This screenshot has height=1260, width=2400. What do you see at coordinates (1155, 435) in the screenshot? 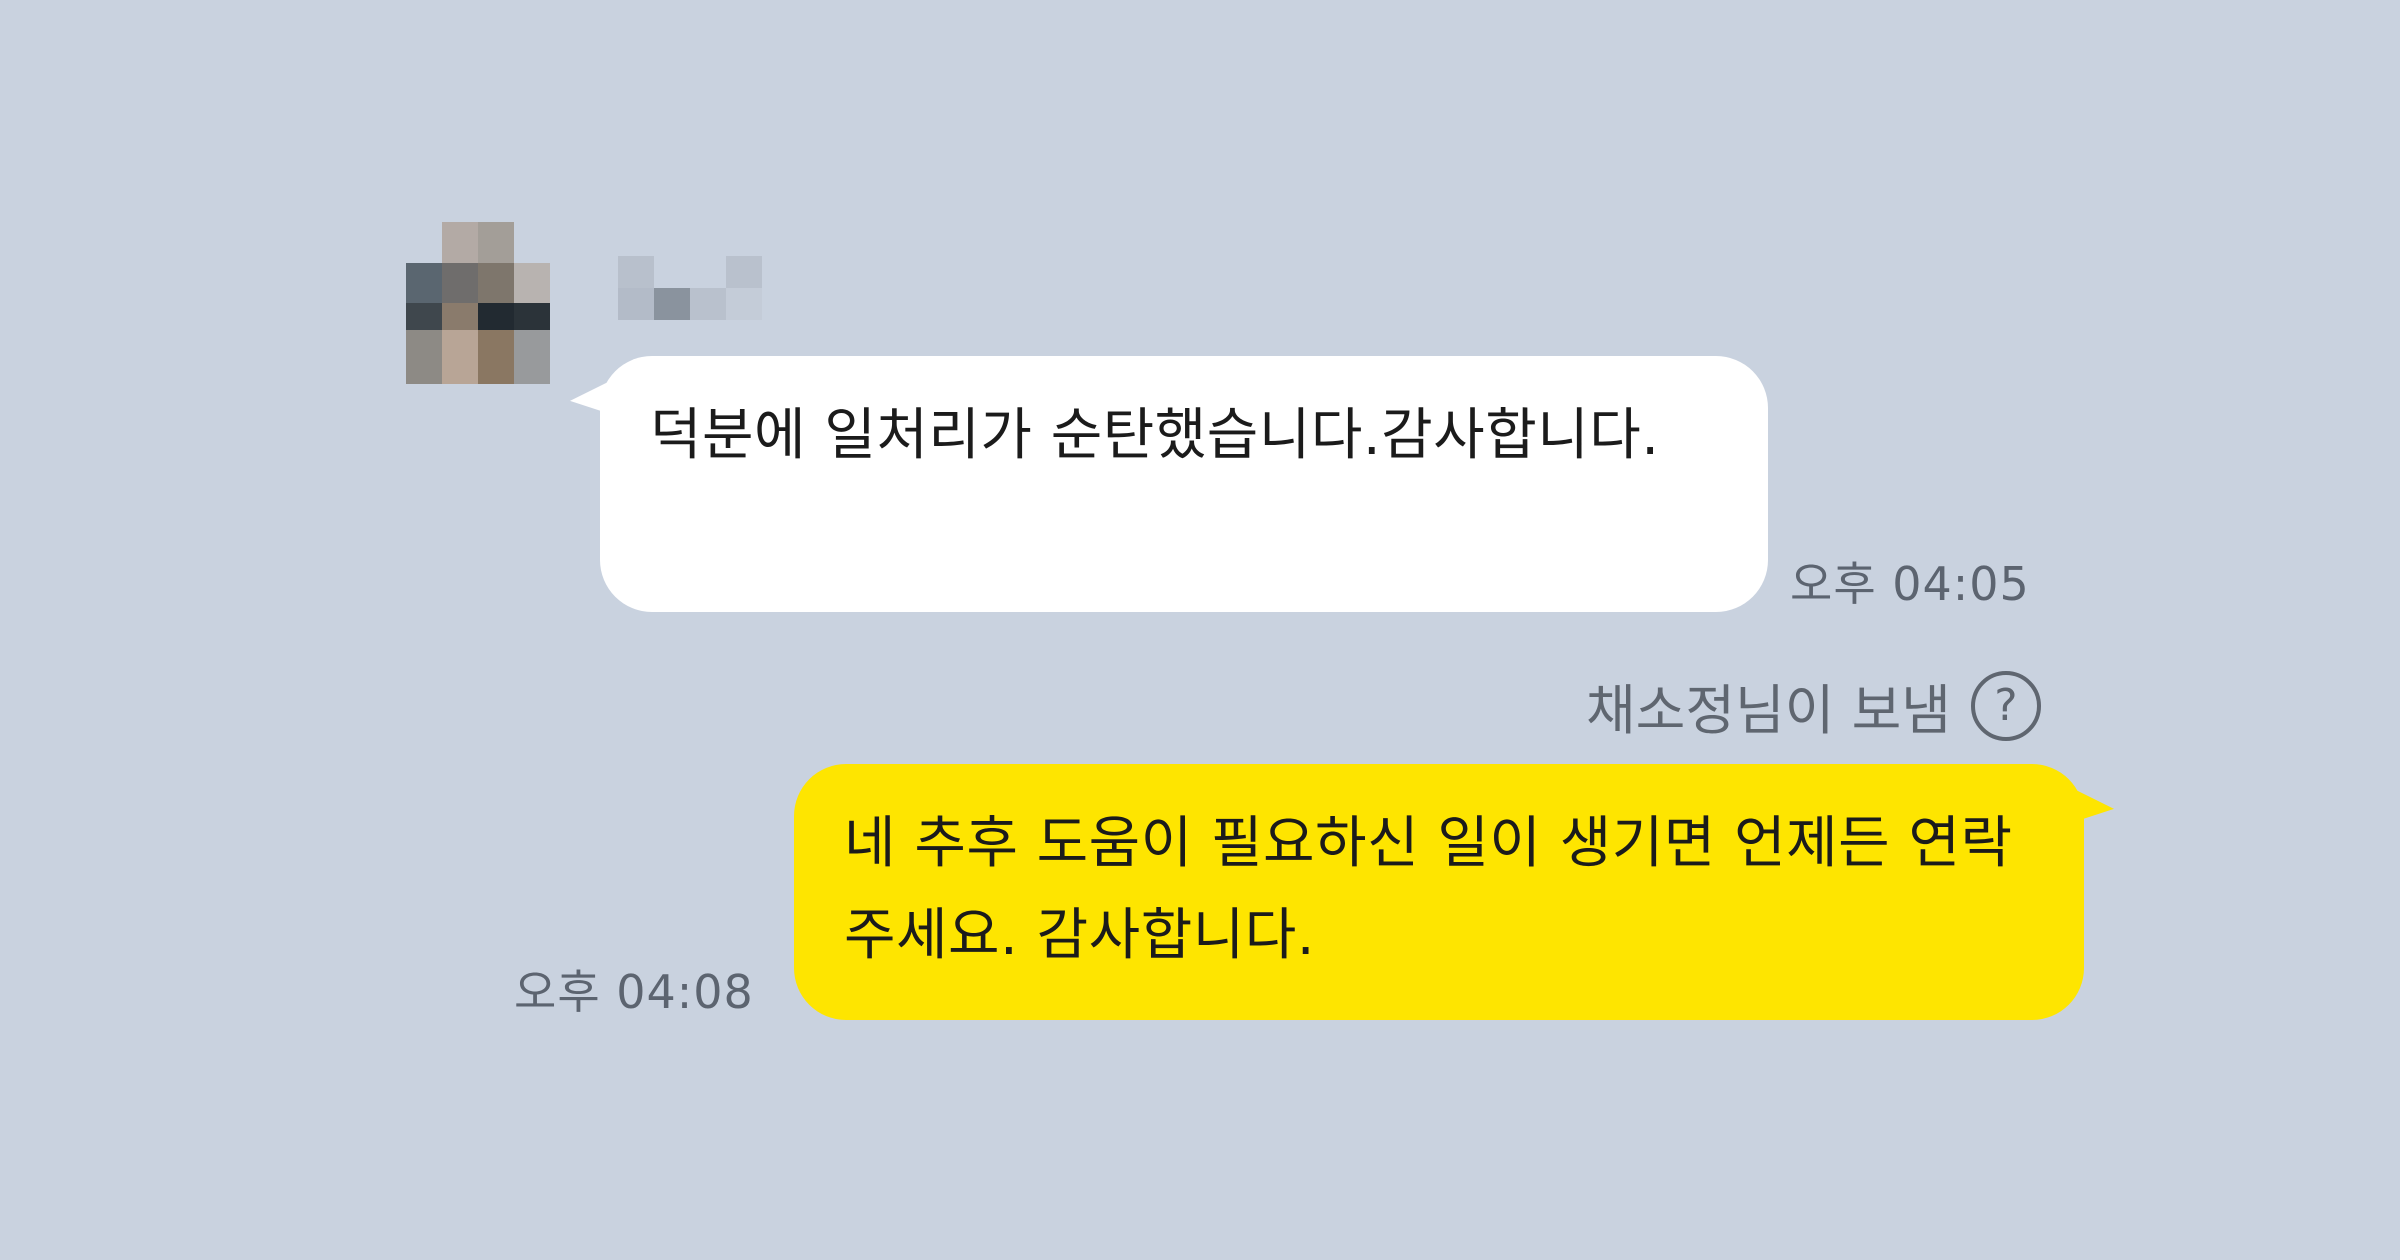
I see `incoming-message-text: 덕분에 일처리가 순탄했습니다.감사합니다.` at bounding box center [1155, 435].